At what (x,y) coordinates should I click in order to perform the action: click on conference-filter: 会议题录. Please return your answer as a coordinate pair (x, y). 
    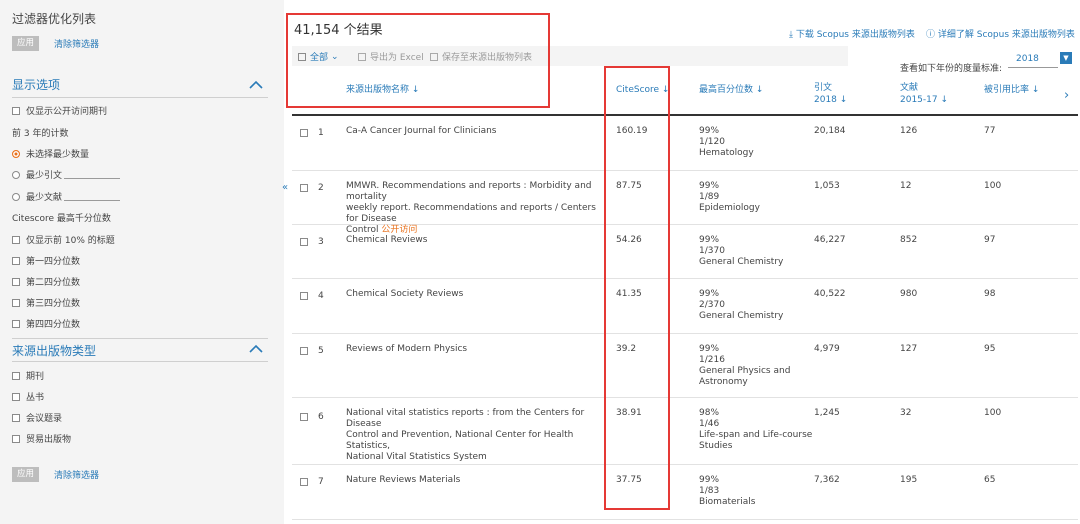
    Looking at the image, I should click on (37, 417).